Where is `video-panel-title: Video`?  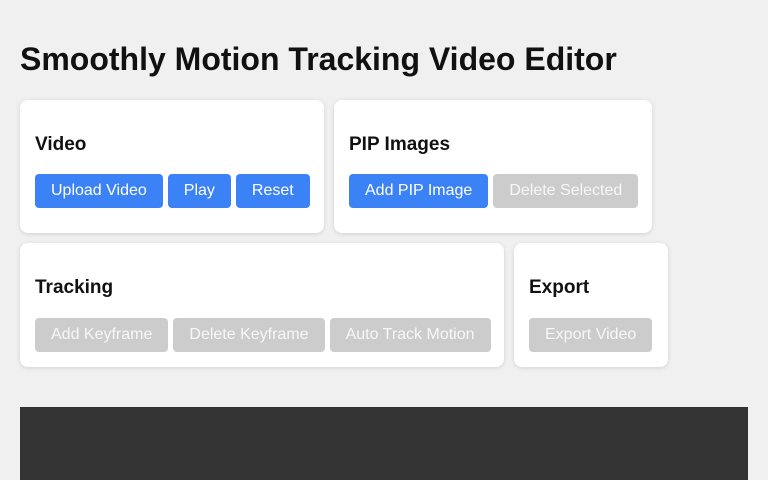 video-panel-title: Video is located at coordinates (61, 144).